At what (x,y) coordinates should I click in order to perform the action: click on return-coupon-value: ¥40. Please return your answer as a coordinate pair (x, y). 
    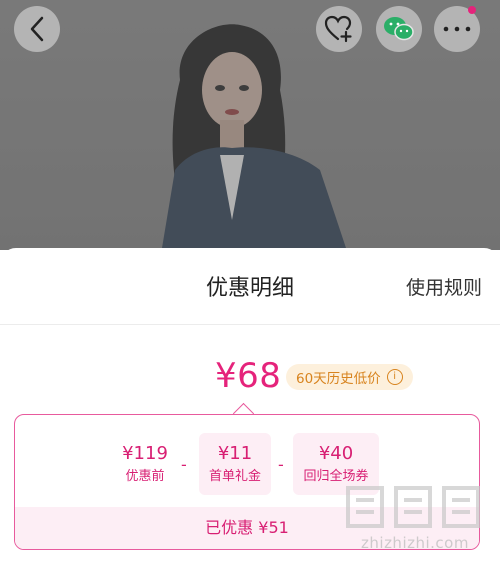
    Looking at the image, I should click on (336, 453).